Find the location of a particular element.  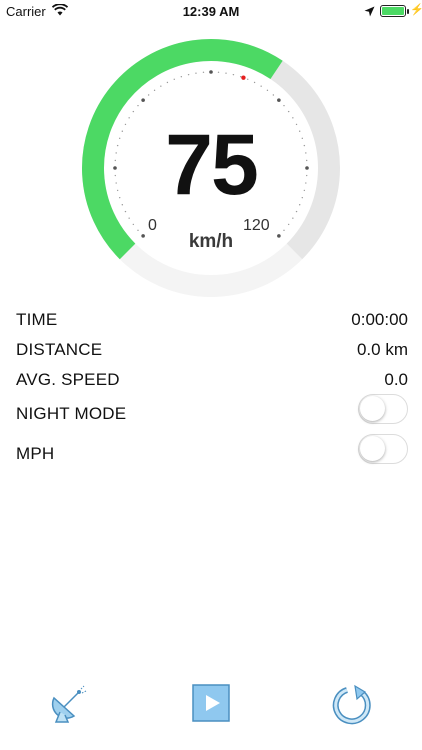

charging-bolt-icon: ⚡ is located at coordinates (416, 10).